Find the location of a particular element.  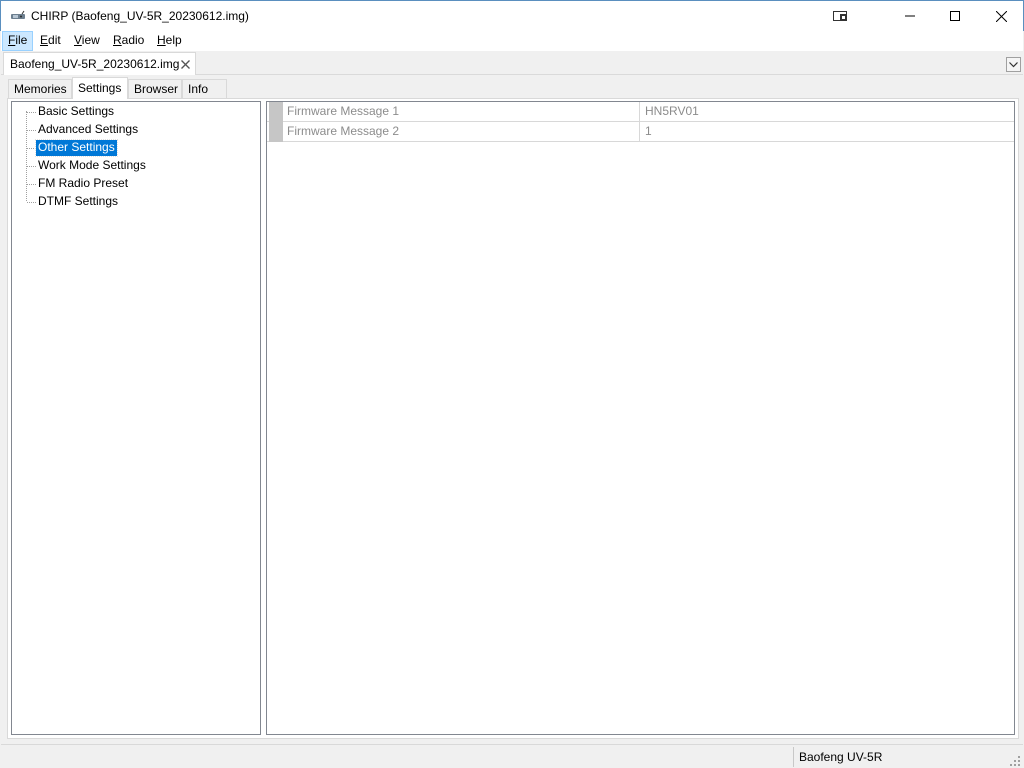

menu-help-mnemonic: H is located at coordinates (161, 40).